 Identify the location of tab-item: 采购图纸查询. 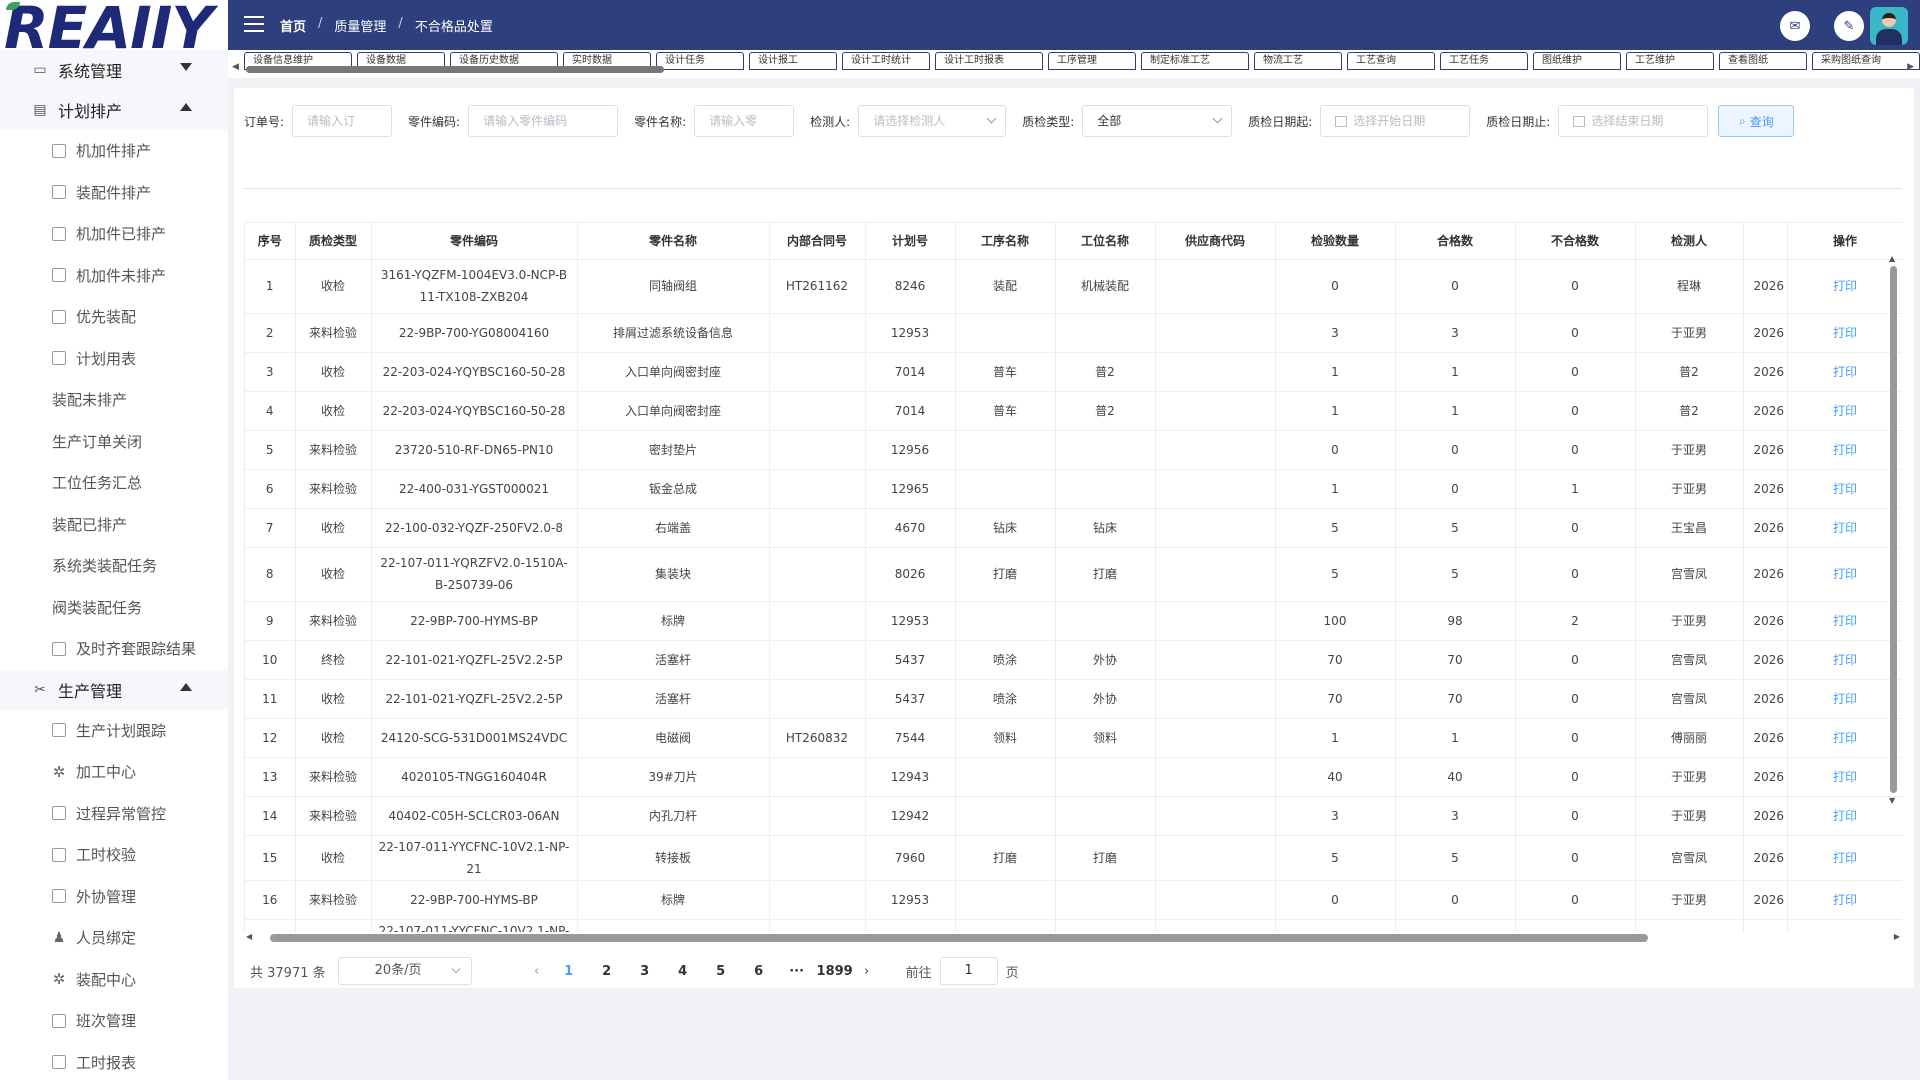
(1866, 61).